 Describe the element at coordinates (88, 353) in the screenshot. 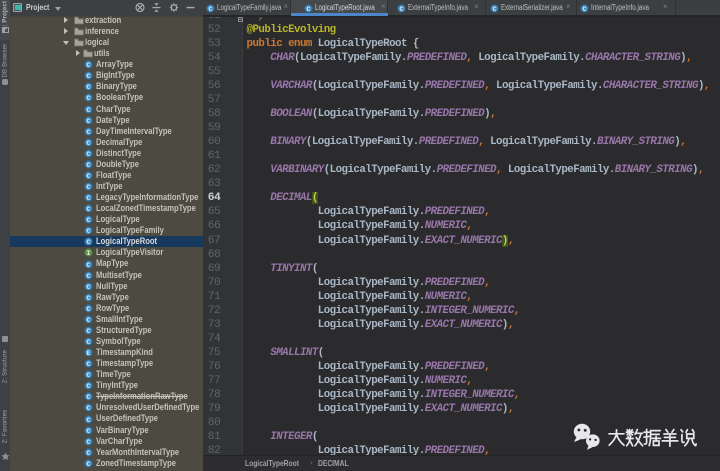

I see `svg-text: E` at that location.